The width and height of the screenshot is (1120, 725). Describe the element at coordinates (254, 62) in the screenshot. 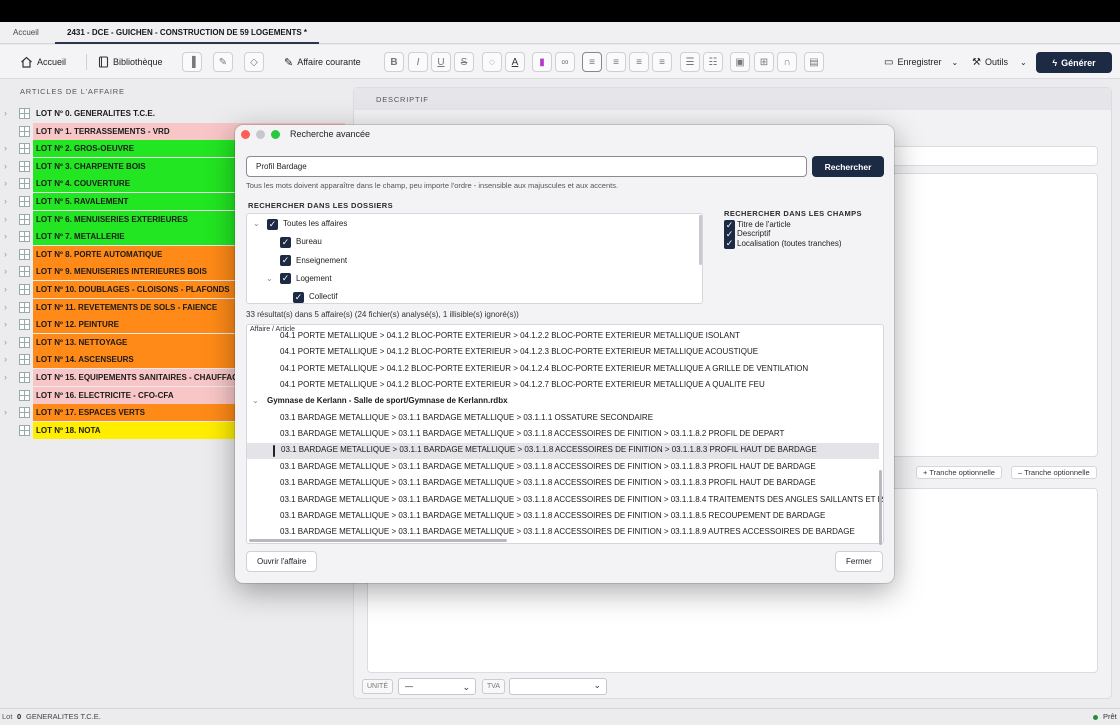

I see `tag-button: ◇` at that location.